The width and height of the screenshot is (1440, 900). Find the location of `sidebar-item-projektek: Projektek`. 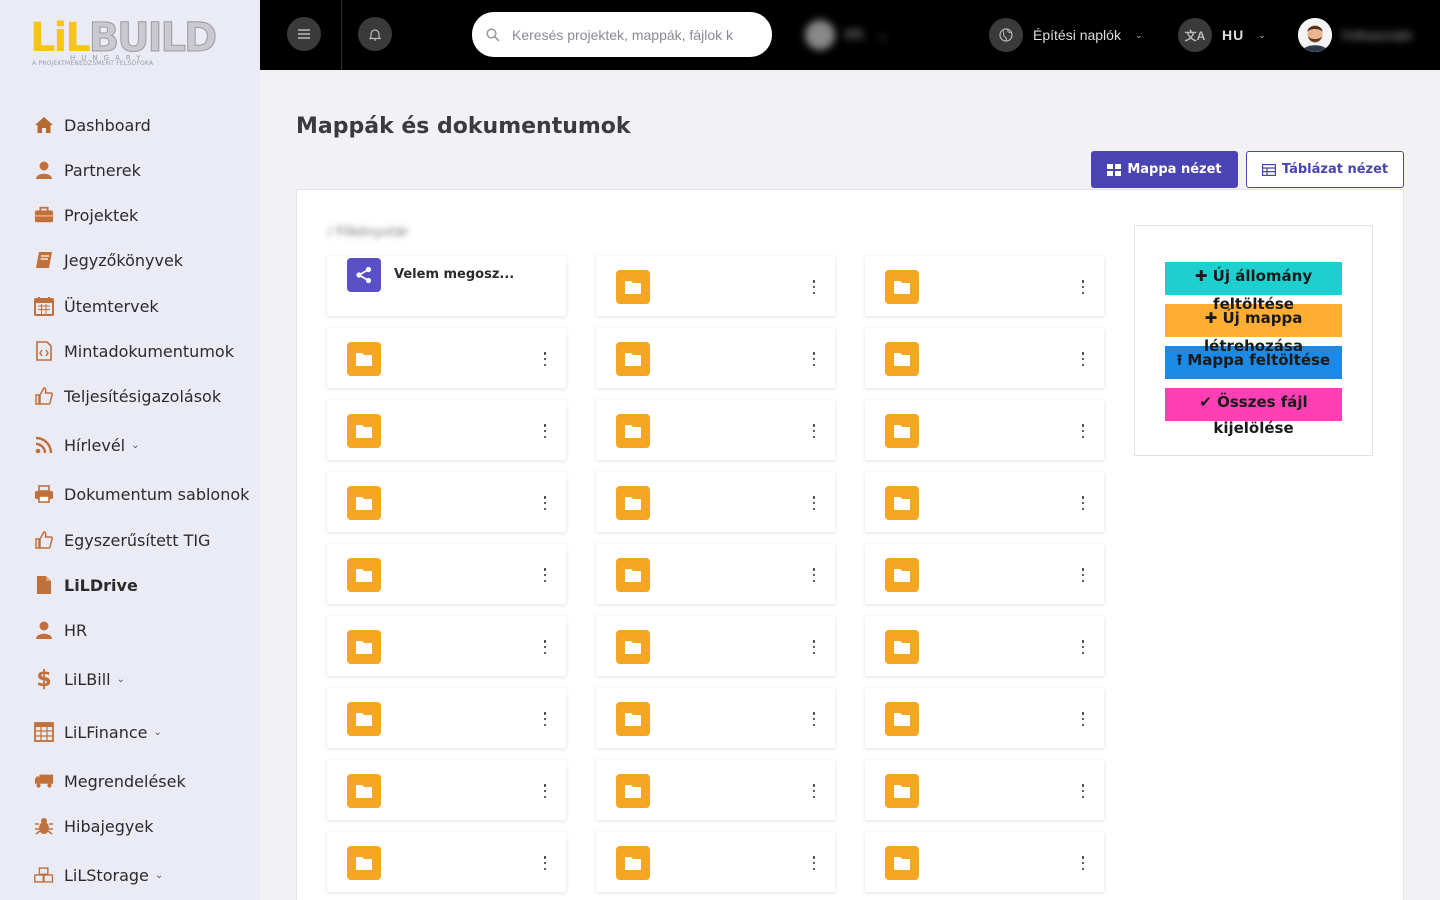

sidebar-item-projektek: Projektek is located at coordinates (86, 215).